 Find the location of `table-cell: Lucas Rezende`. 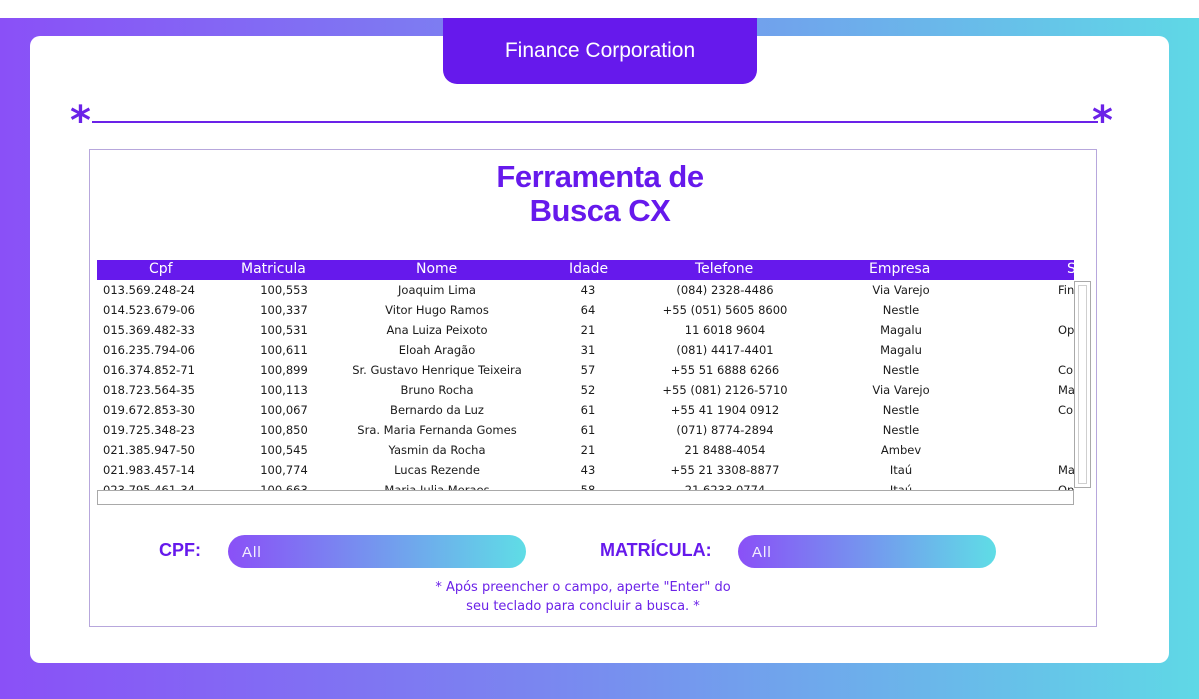

table-cell: Lucas Rezende is located at coordinates (437, 470).